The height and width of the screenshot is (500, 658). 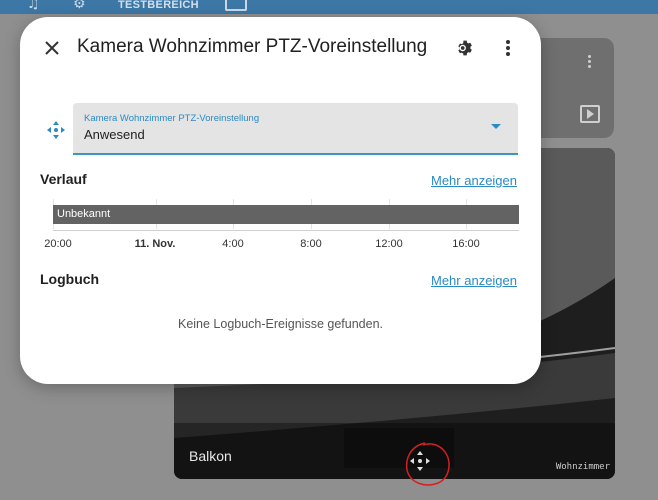 What do you see at coordinates (58, 244) in the screenshot?
I see `time-label: 20:00` at bounding box center [58, 244].